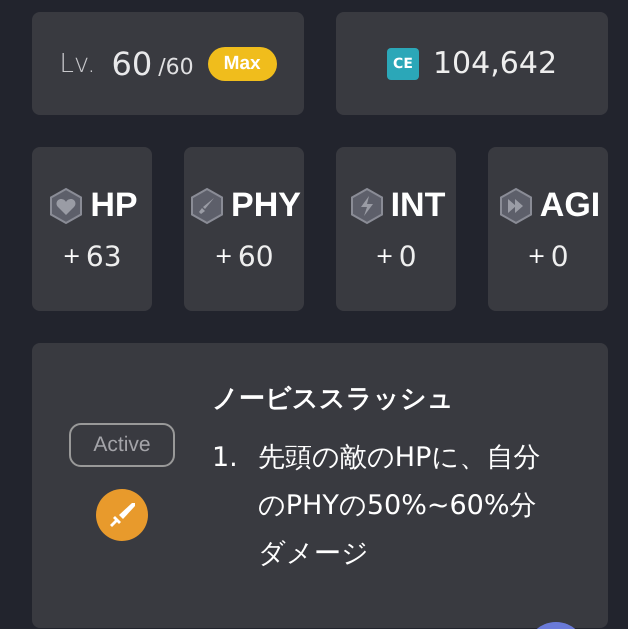  What do you see at coordinates (495, 63) in the screenshot?
I see `power-value: 104,642` at bounding box center [495, 63].